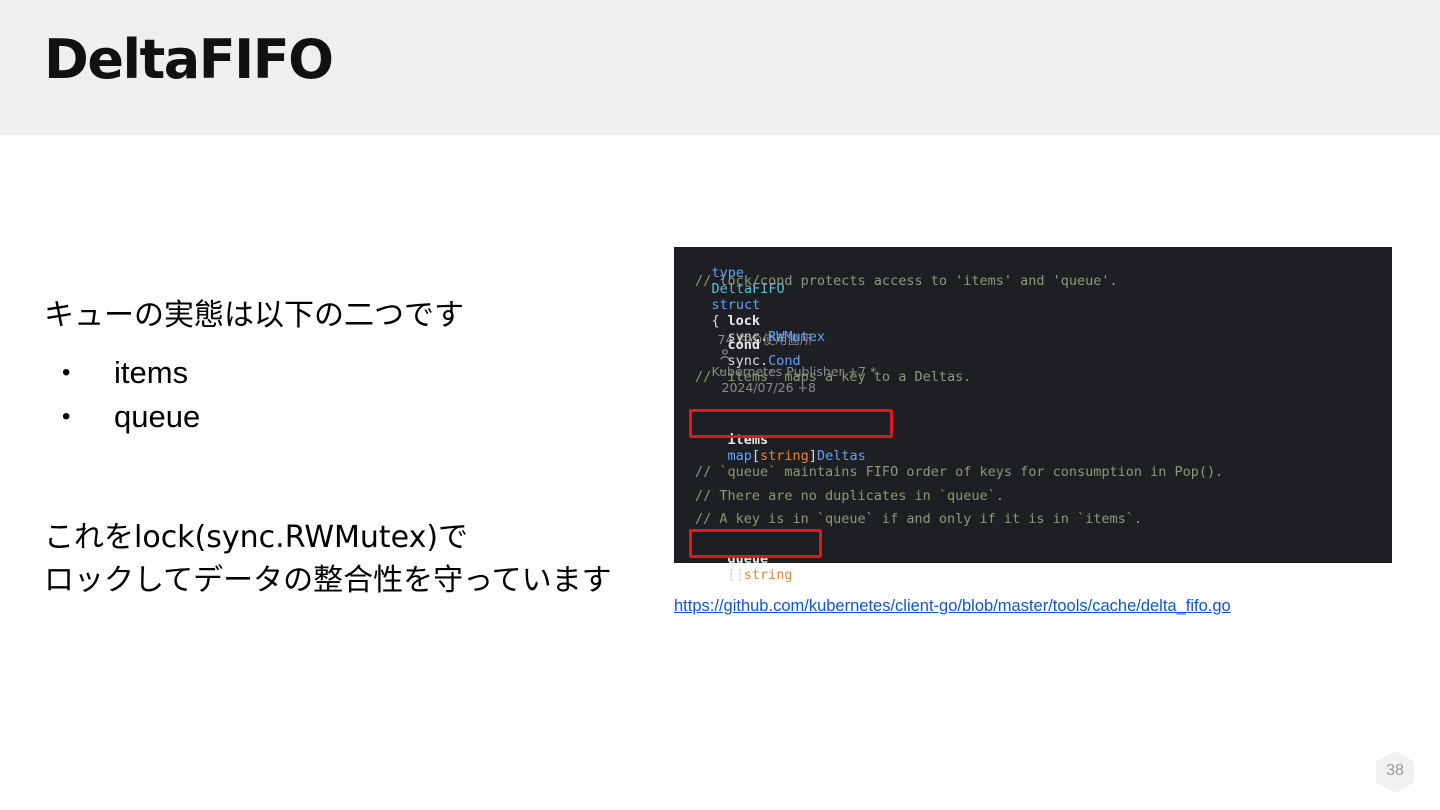 This screenshot has width=1440, height=810. What do you see at coordinates (735, 575) in the screenshot?
I see `code-bracket: []` at bounding box center [735, 575].